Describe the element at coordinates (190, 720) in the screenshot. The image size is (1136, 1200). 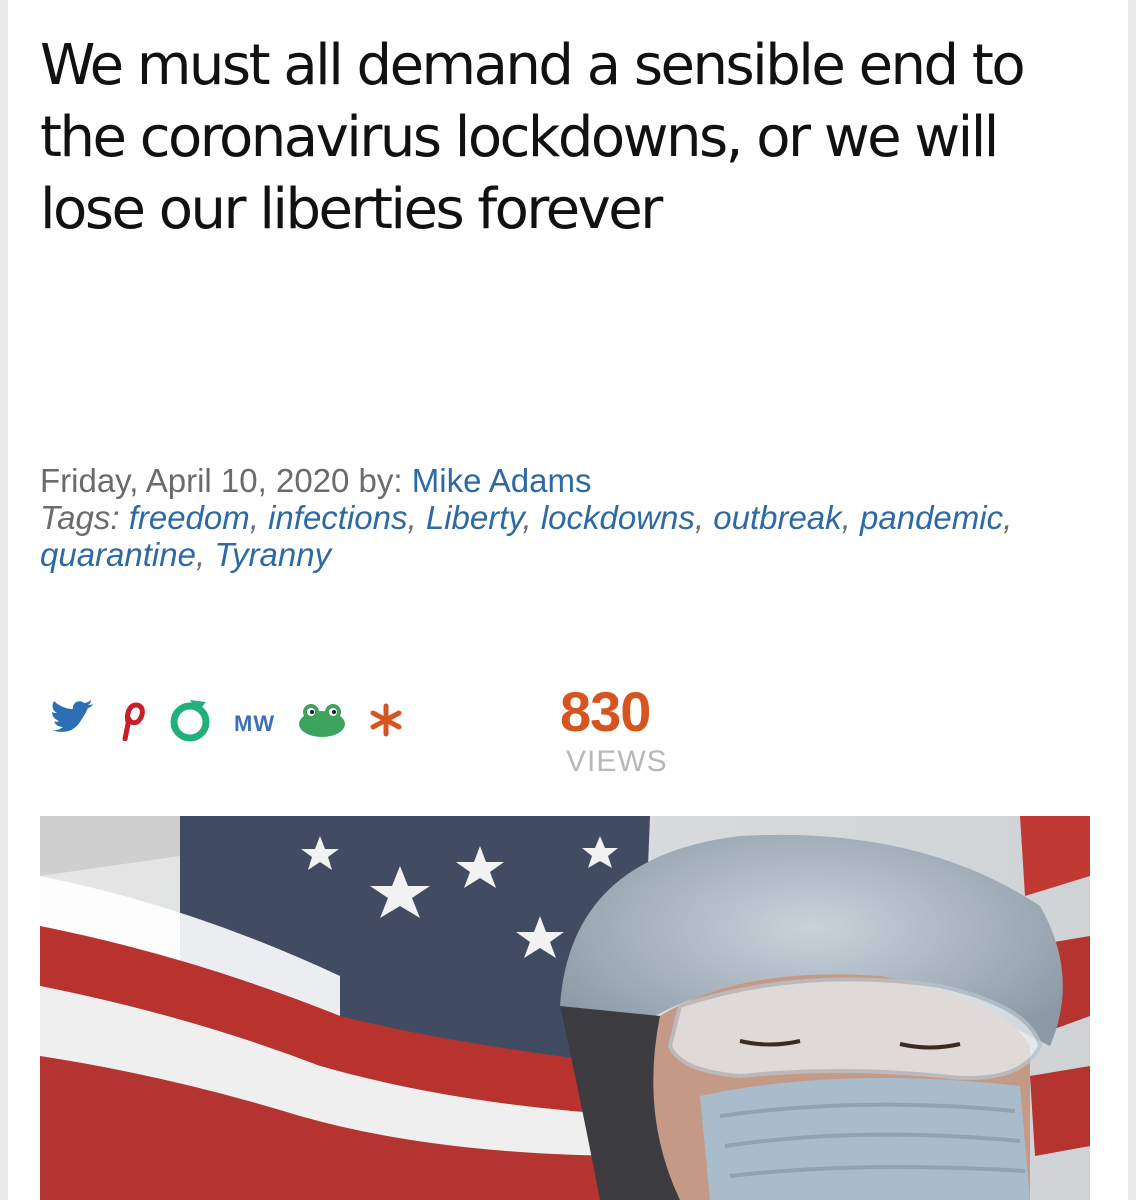
I see `gab-icon` at that location.